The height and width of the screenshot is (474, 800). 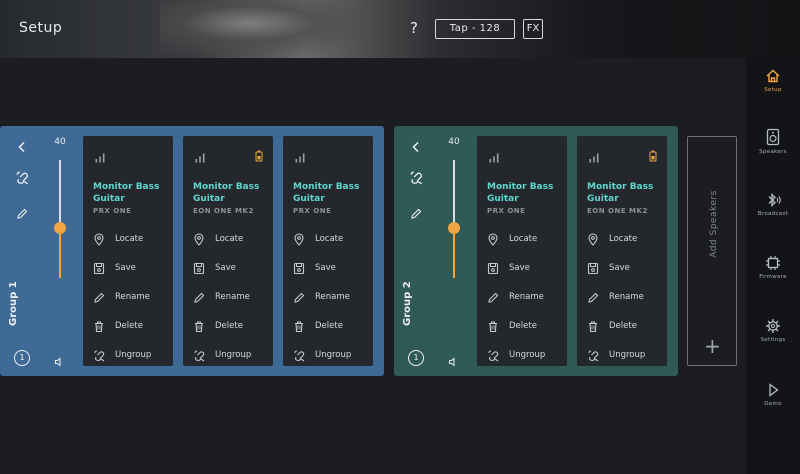 I want to click on speaker-volume-icon-glyph, so click(x=58, y=362).